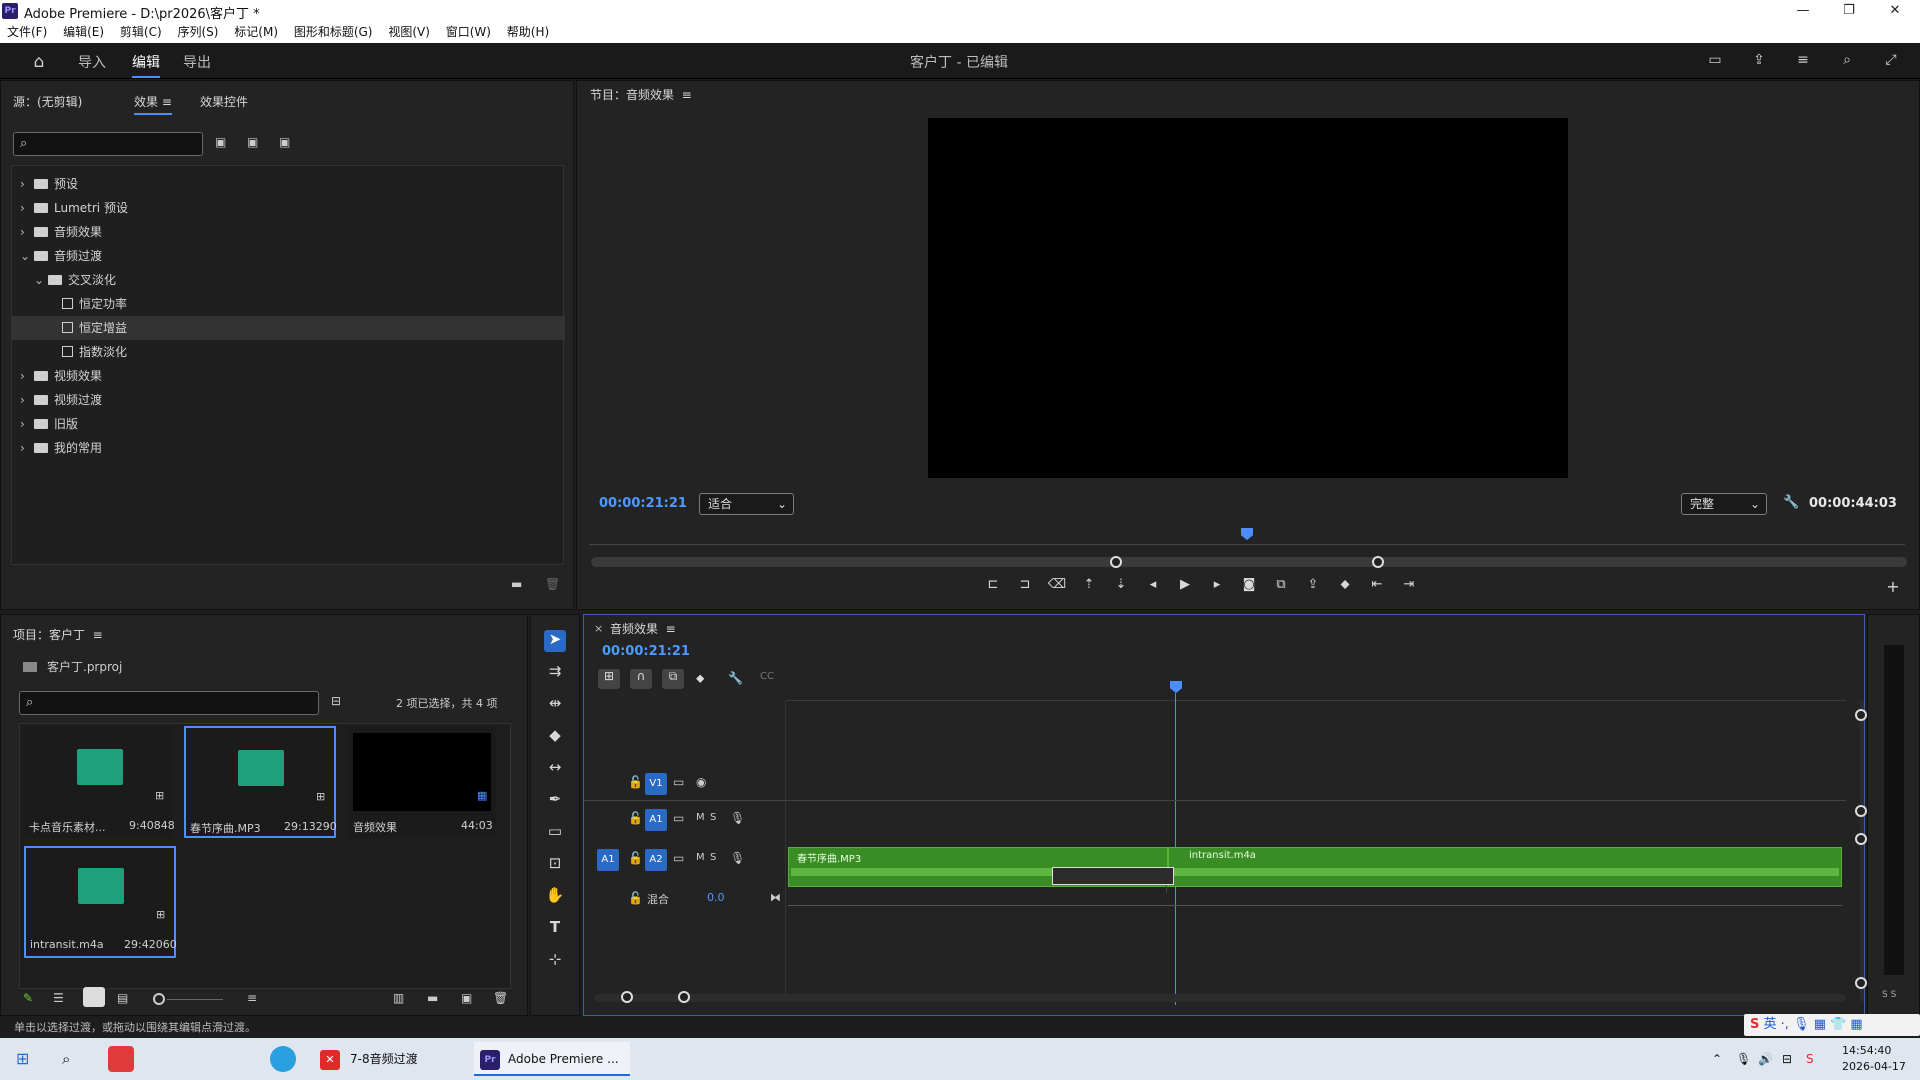 Image resolution: width=1920 pixels, height=1080 pixels. What do you see at coordinates (775, 897) in the screenshot?
I see `mix-go-to-icon: ⧓` at bounding box center [775, 897].